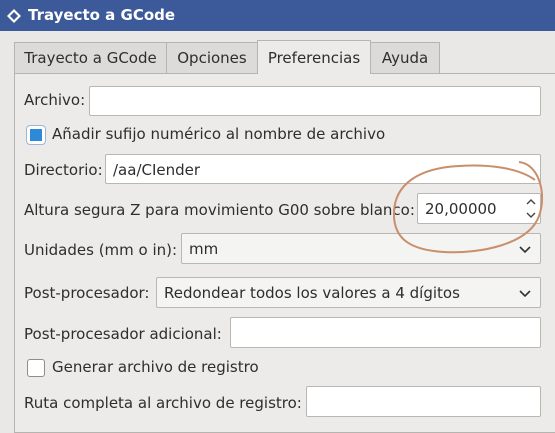 This screenshot has height=433, width=555. Describe the element at coordinates (423, 401) in the screenshot. I see `ruta-registro-input` at that location.